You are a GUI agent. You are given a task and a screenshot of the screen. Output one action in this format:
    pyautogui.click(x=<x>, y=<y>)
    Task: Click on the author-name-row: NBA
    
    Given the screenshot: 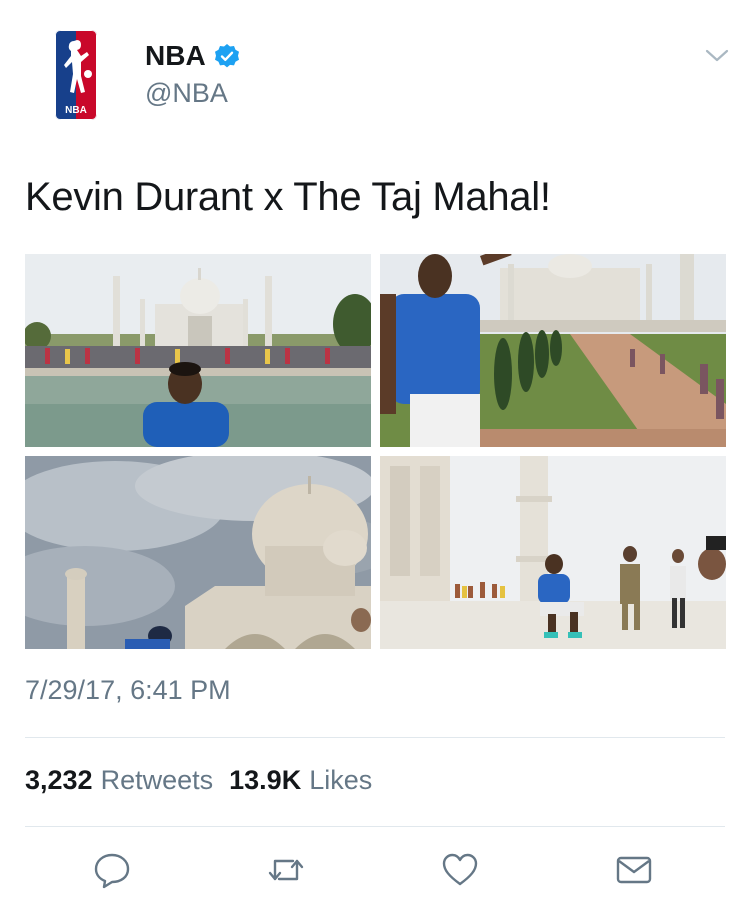 What is the action you would take?
    pyautogui.click(x=192, y=56)
    